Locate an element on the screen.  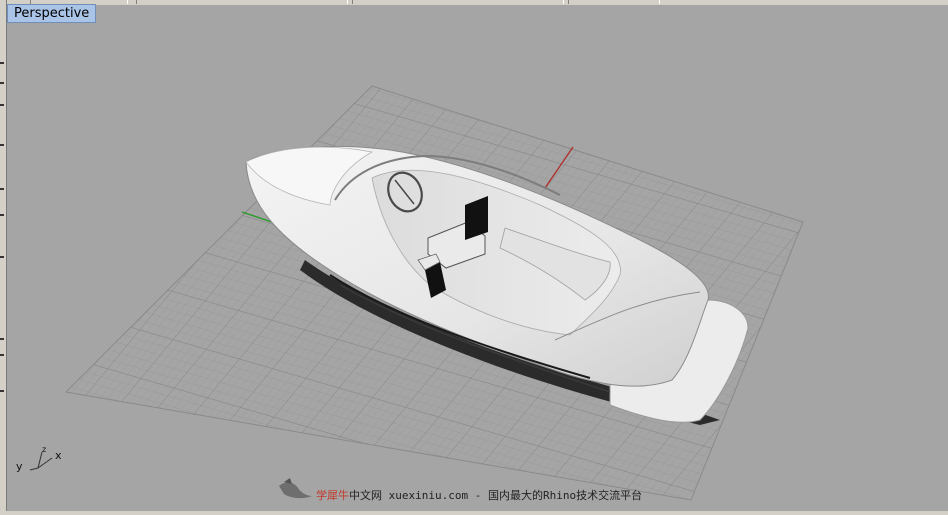
watermark-caption: 中文网 xuexiniu.com - 国内最大的Rhino技术交流平台 is located at coordinates (496, 495).